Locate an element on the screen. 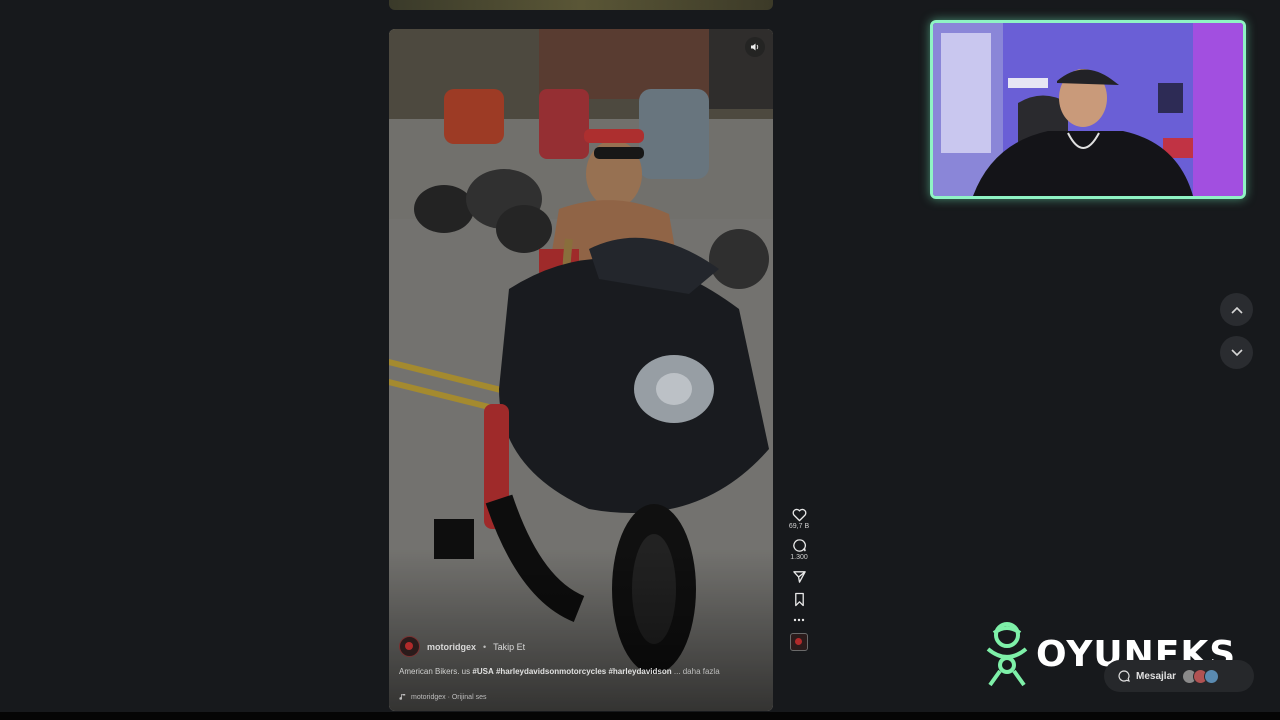  webcam-feed is located at coordinates (1088, 109).